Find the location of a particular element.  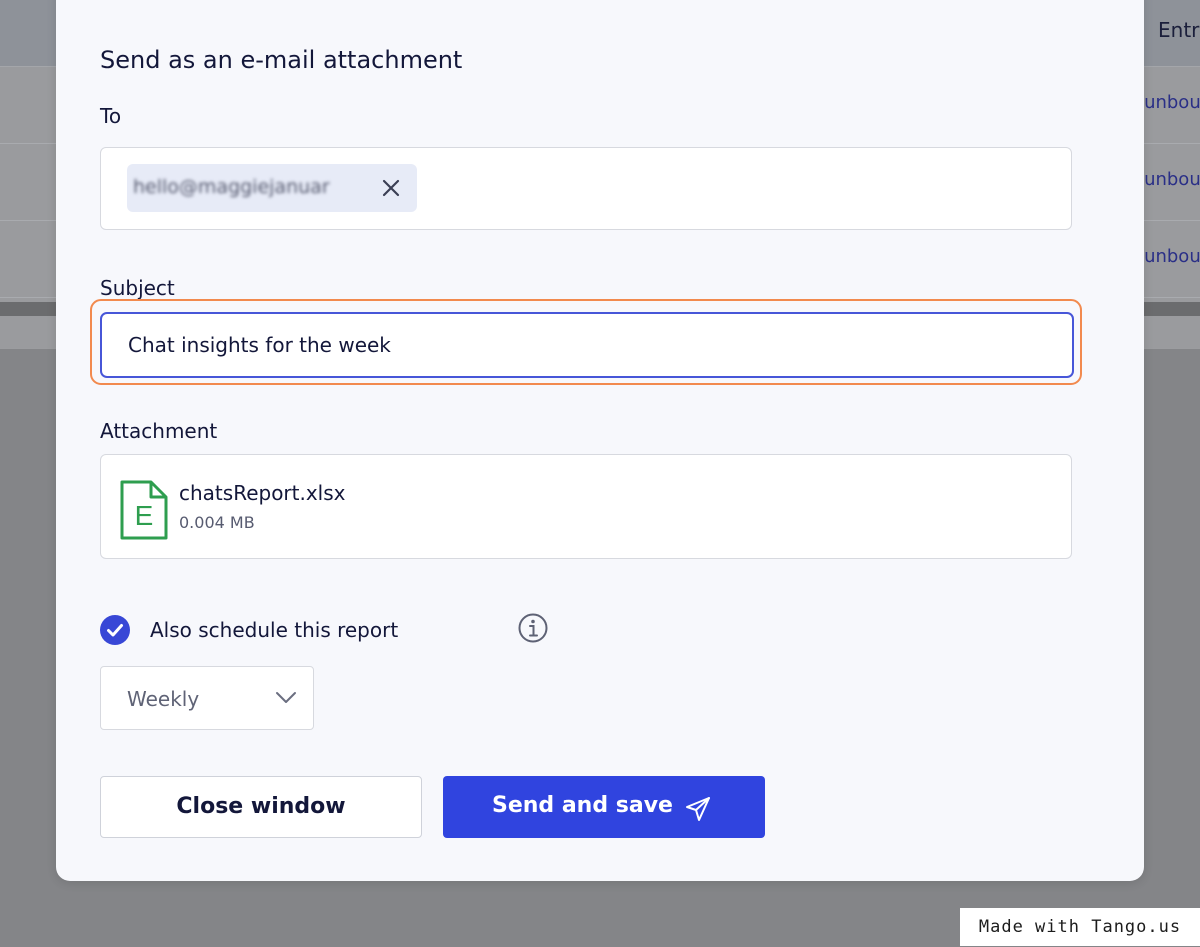

schedule-frequency-value: Weekly is located at coordinates (163, 699).